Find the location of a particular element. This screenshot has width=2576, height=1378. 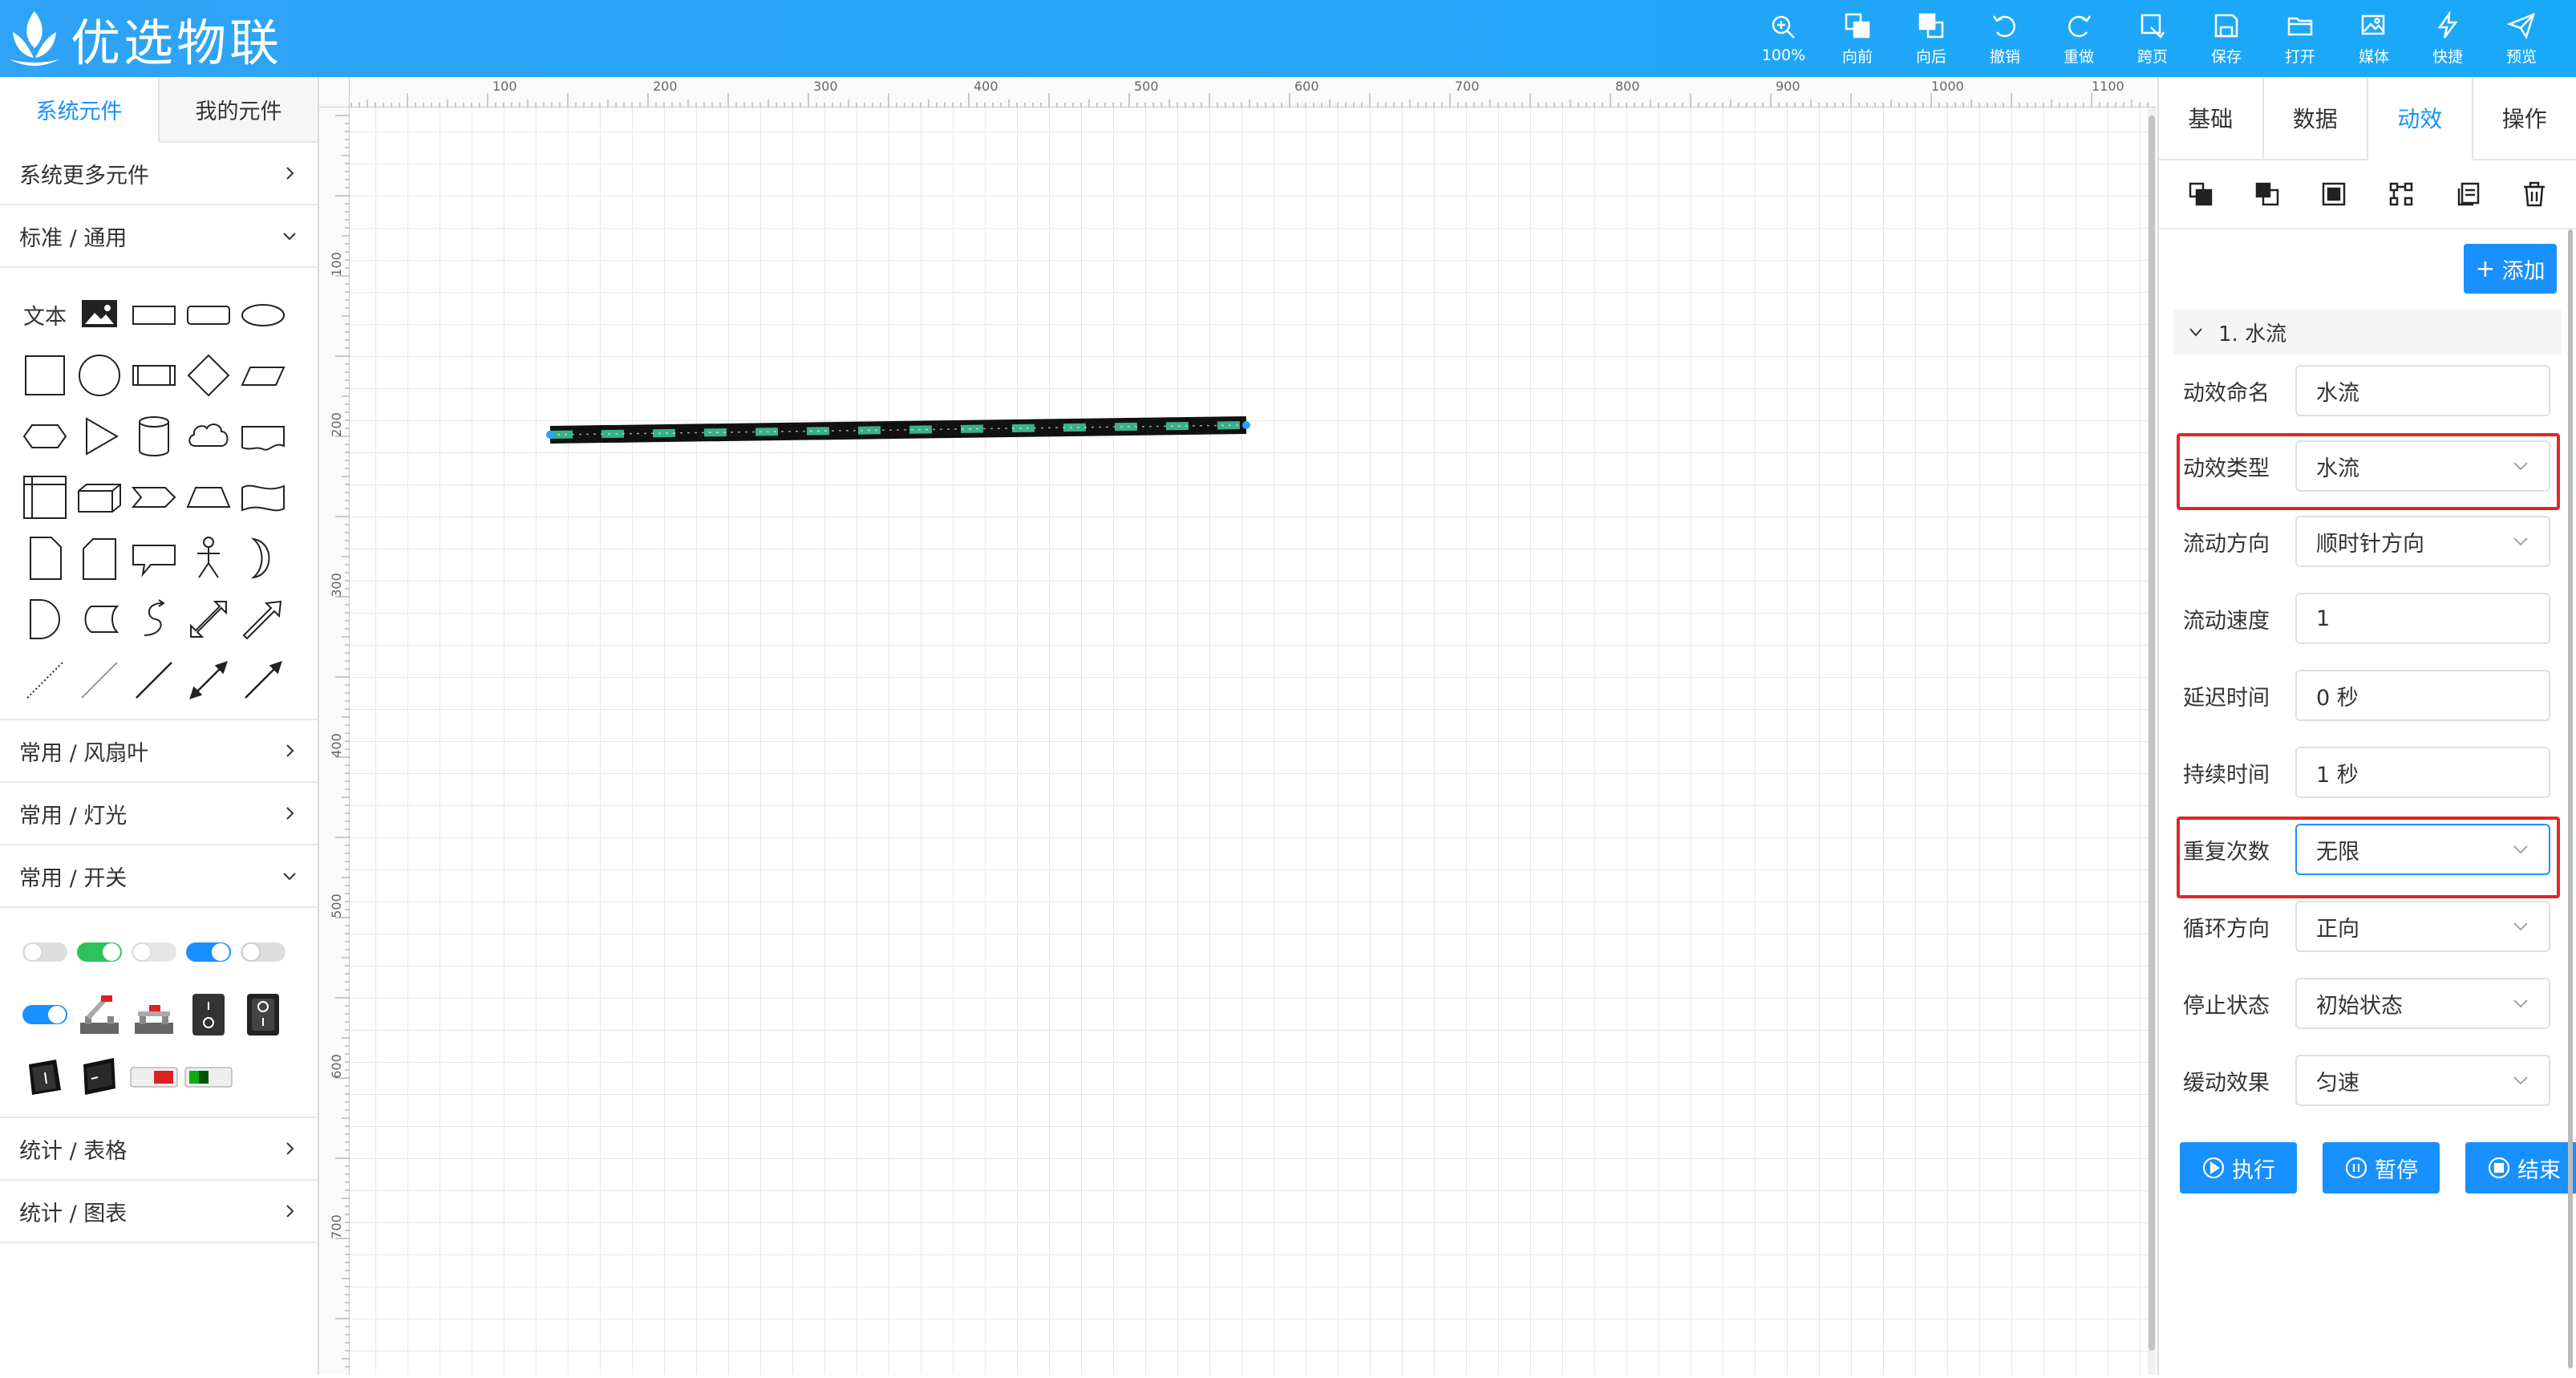

arrow-line-shape is located at coordinates (263, 680).